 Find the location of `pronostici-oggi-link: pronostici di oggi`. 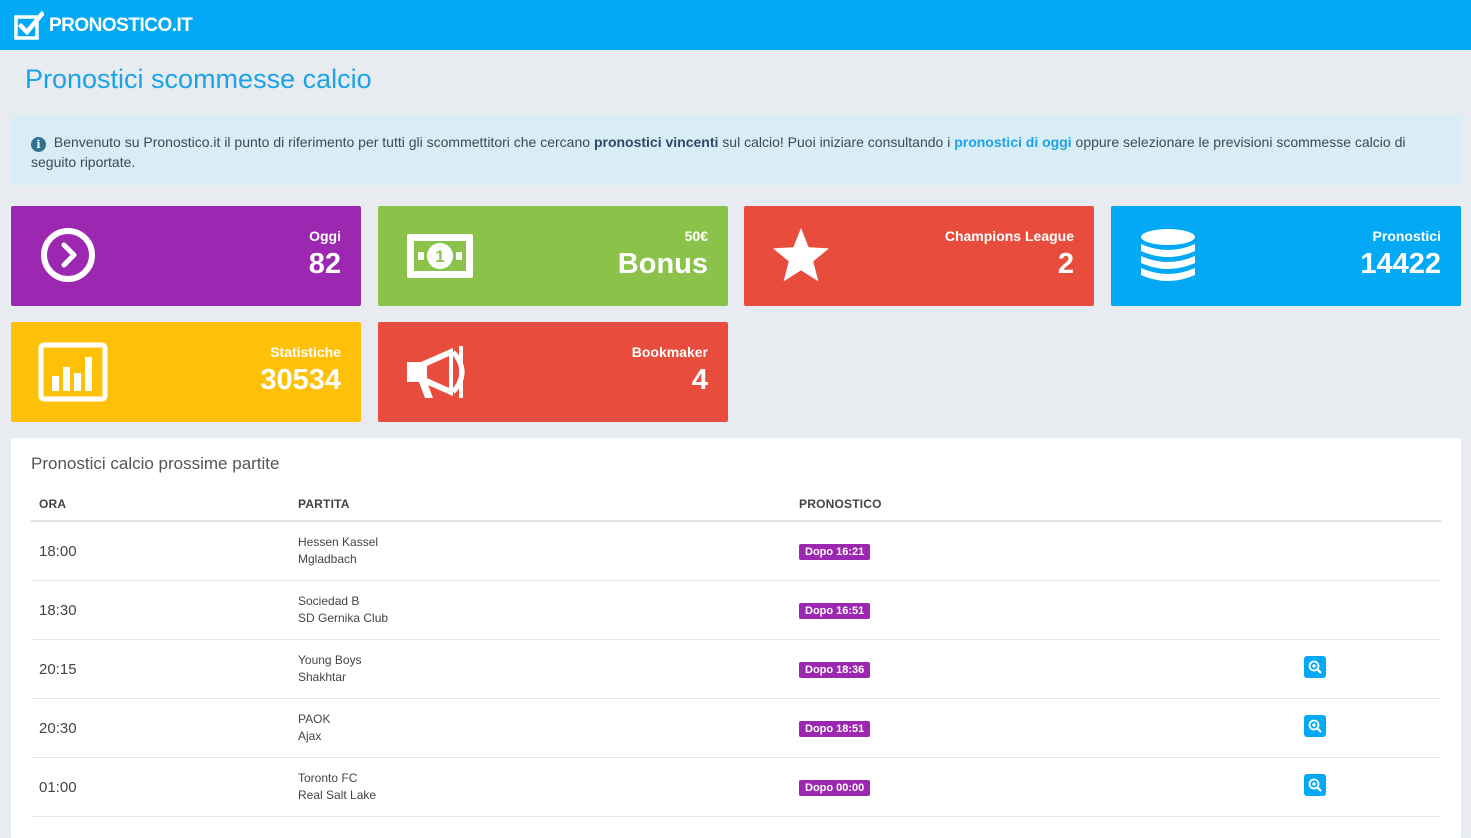

pronostici-oggi-link: pronostici di oggi is located at coordinates (1012, 142).